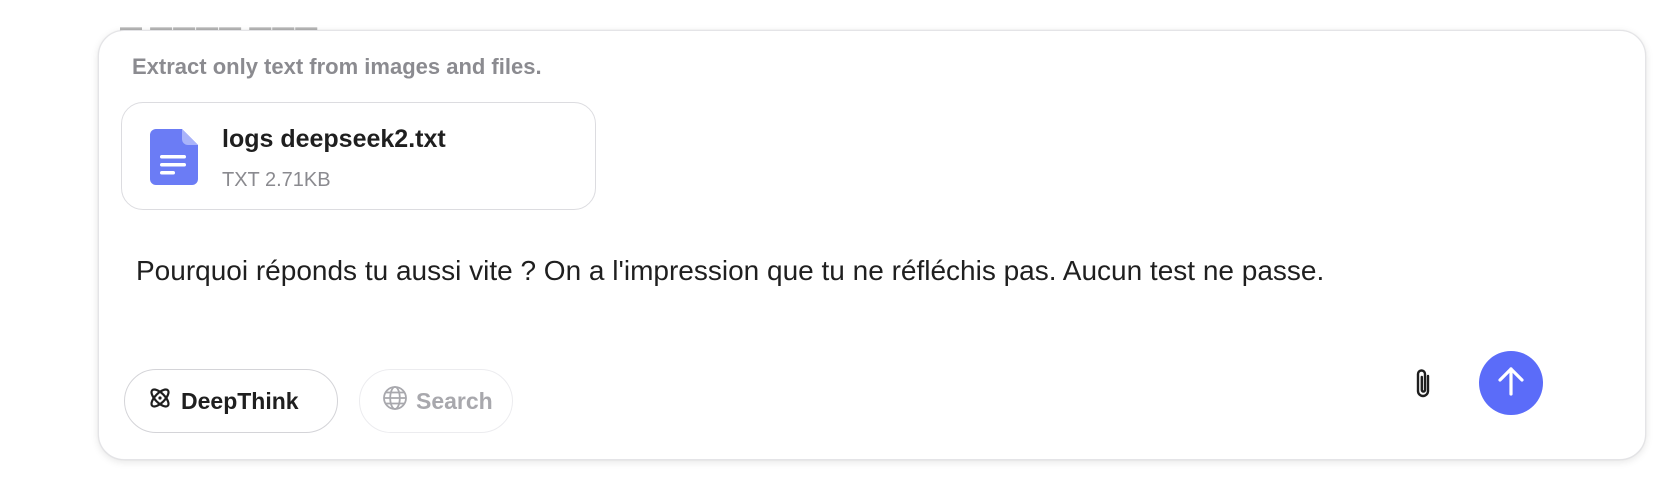 The image size is (1658, 481). What do you see at coordinates (276, 180) in the screenshot?
I see `attachment-meta: TXT 2.71KB` at bounding box center [276, 180].